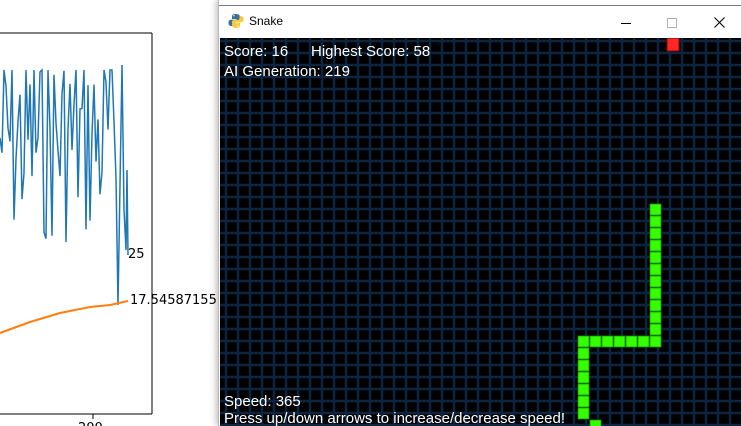 The height and width of the screenshot is (426, 741). Describe the element at coordinates (480, 22) in the screenshot. I see `title-bar: Snake` at that location.